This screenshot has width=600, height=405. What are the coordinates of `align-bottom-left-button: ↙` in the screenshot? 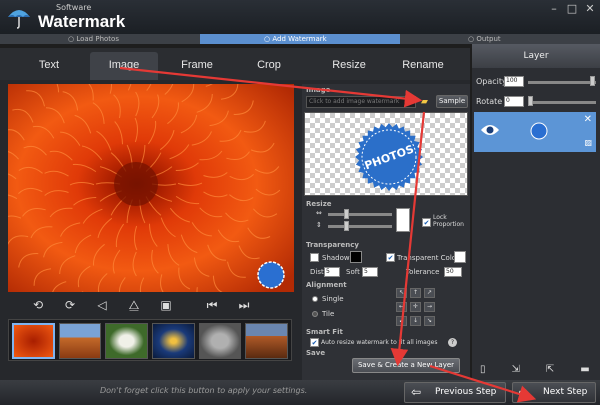 It's located at (401, 321).